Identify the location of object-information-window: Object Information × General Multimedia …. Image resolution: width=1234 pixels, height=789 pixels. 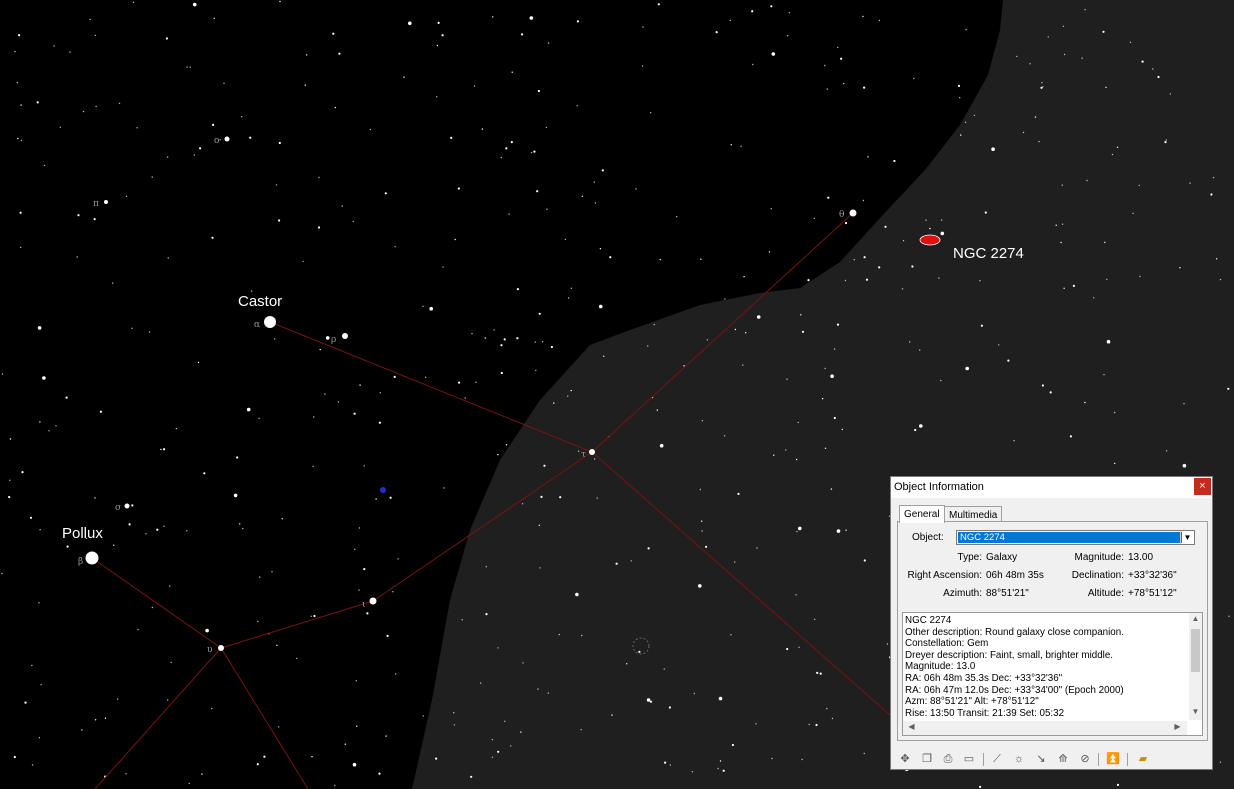
(1051, 623).